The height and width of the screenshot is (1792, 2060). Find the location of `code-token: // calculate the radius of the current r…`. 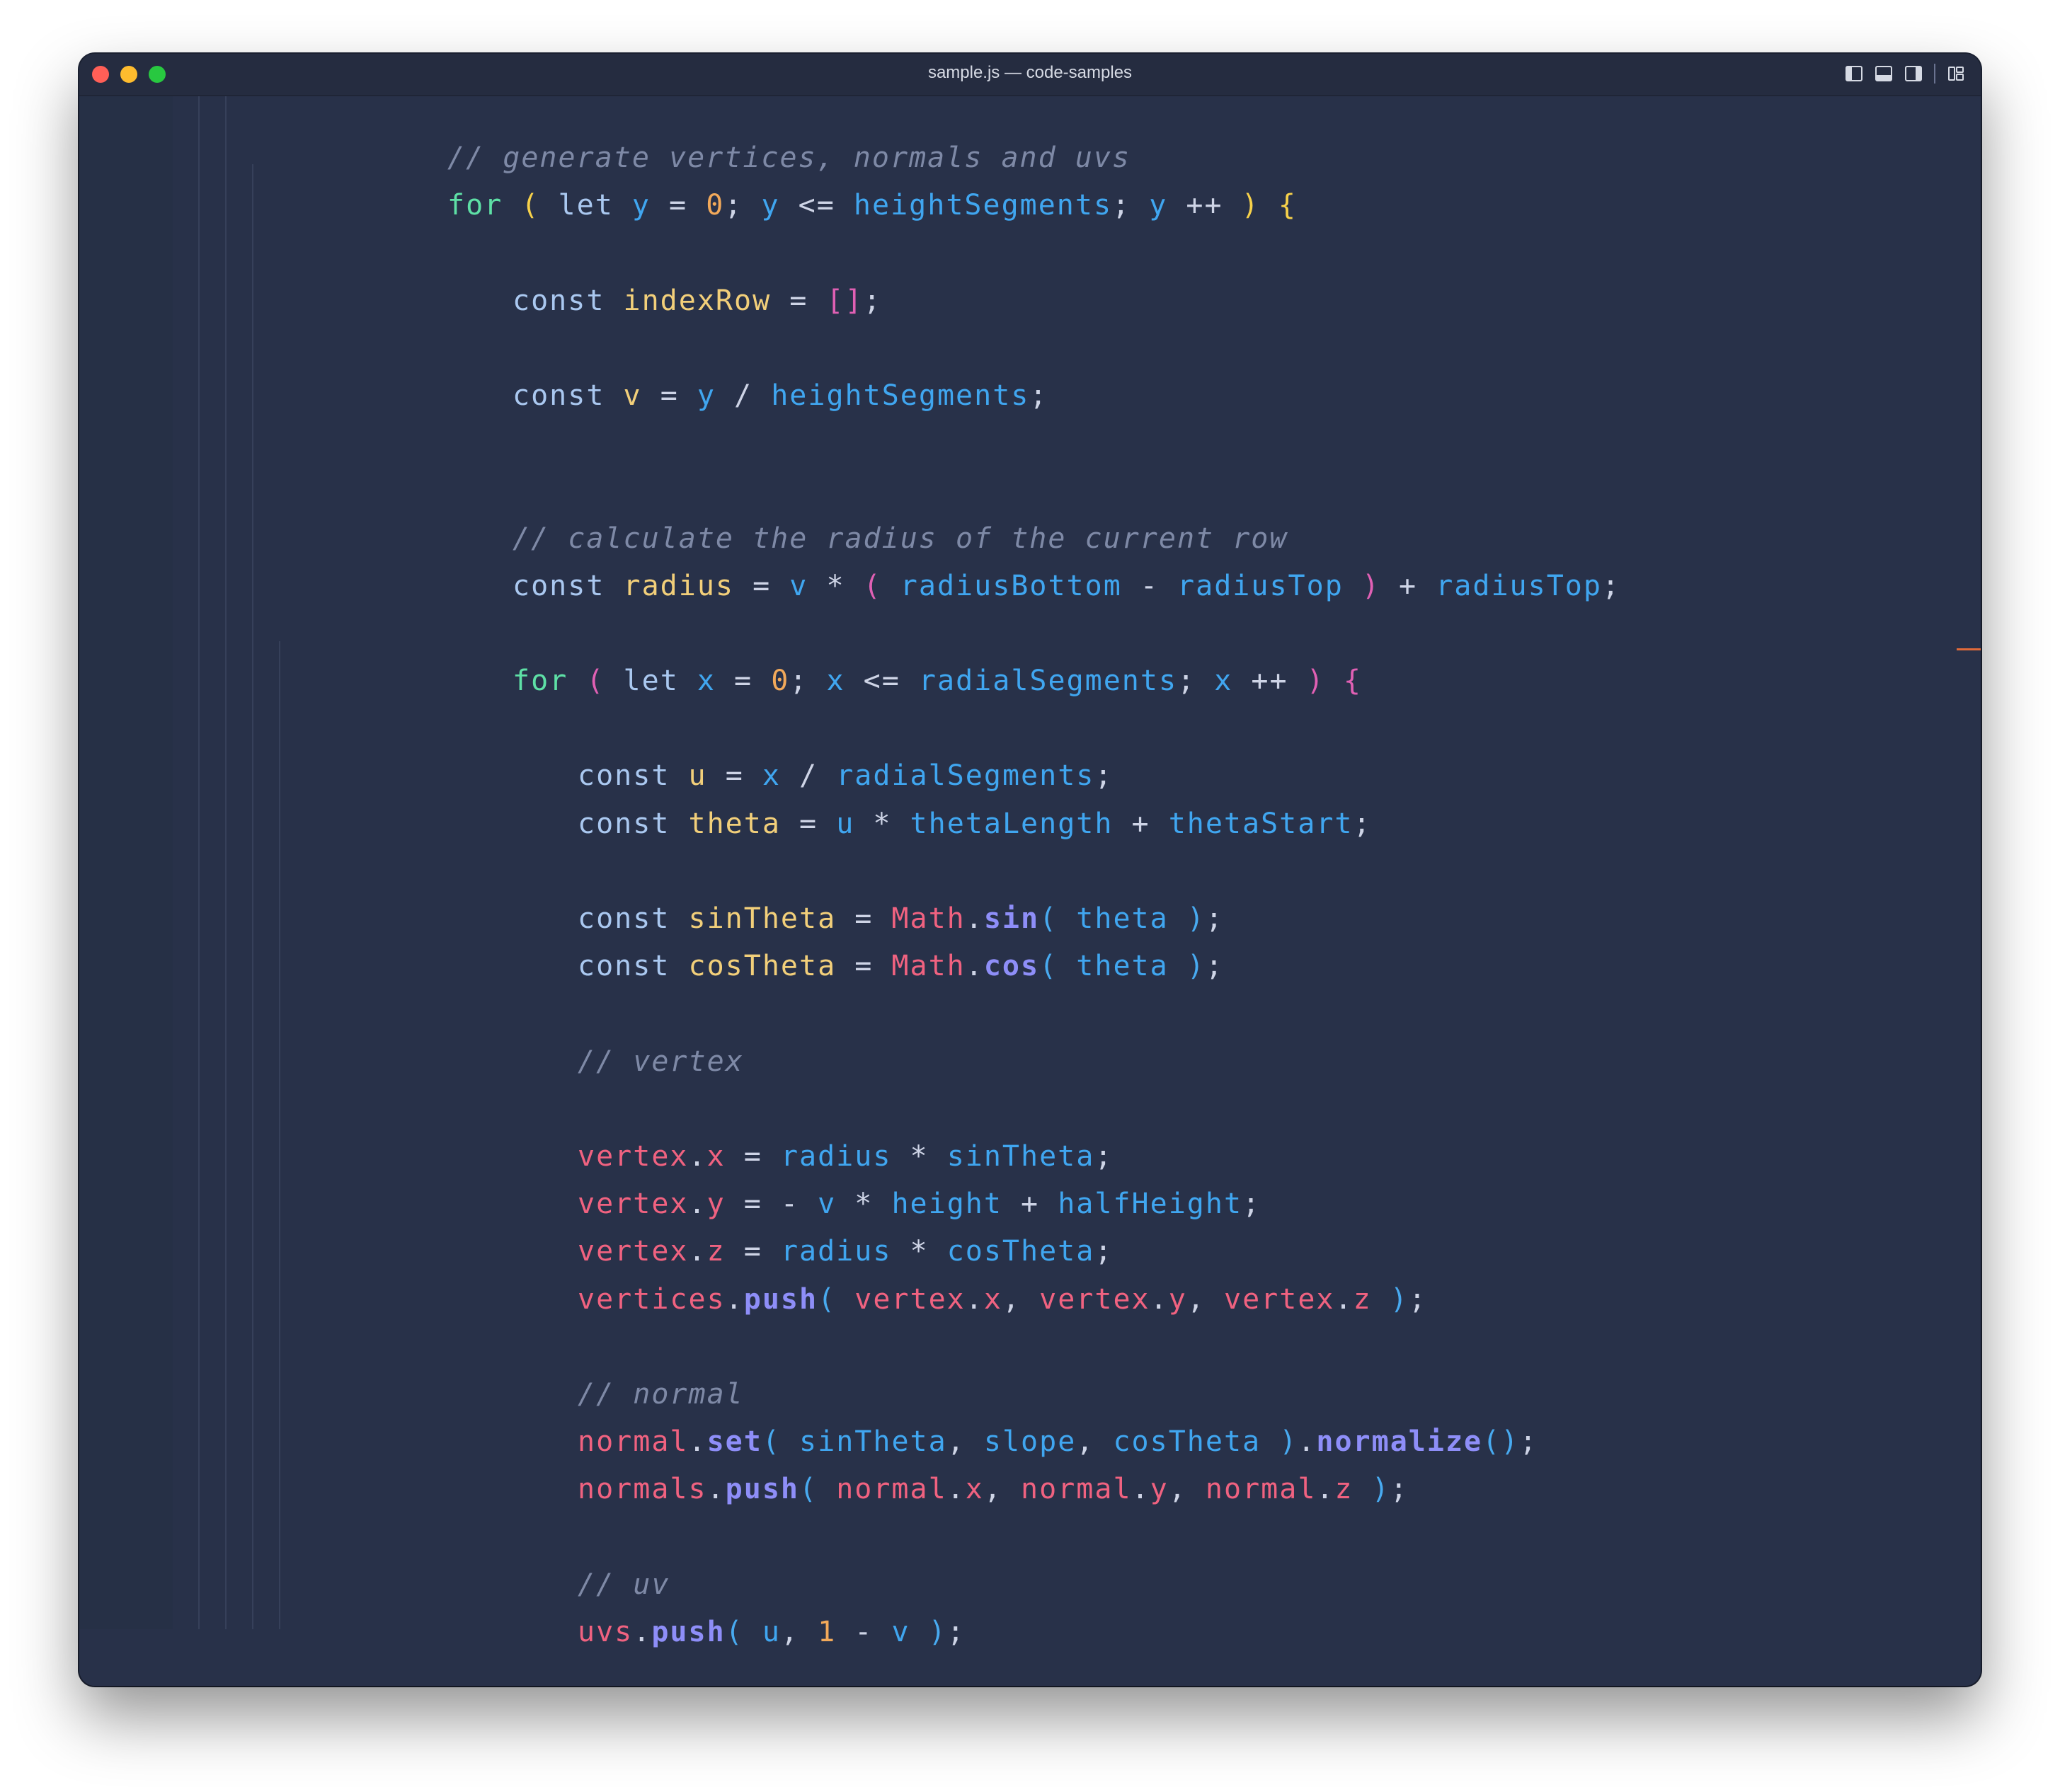

code-token: // calculate the radius of the current r… is located at coordinates (901, 538).